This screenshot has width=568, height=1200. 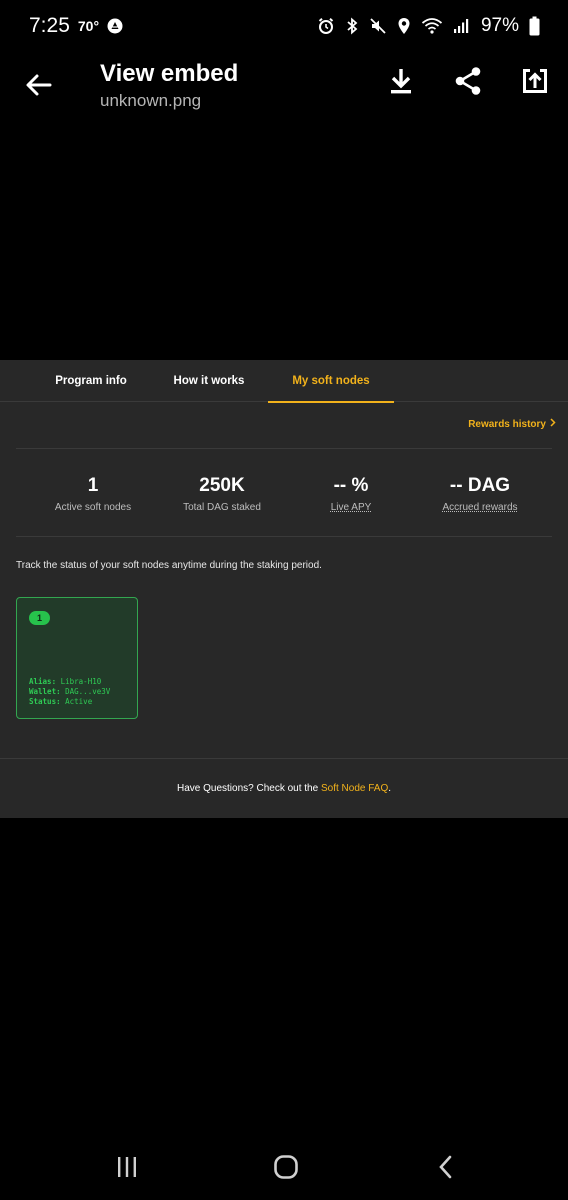 What do you see at coordinates (480, 485) in the screenshot?
I see `stat-value: -- DAG` at bounding box center [480, 485].